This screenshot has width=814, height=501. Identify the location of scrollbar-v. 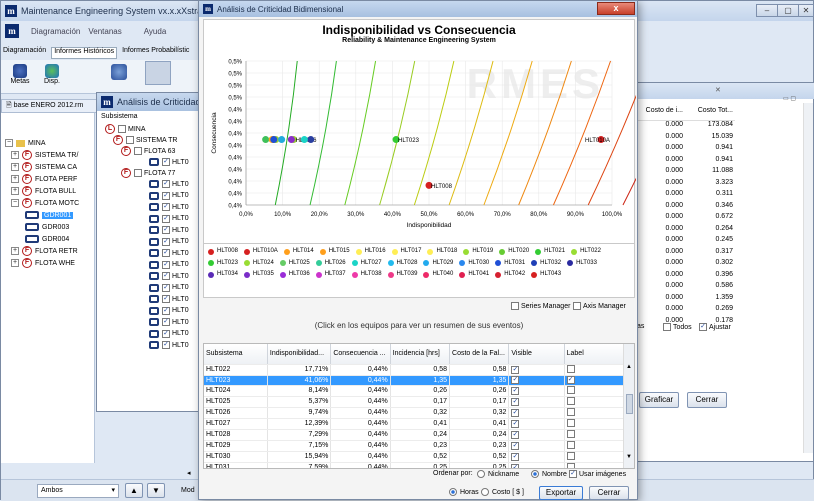
(808, 278).